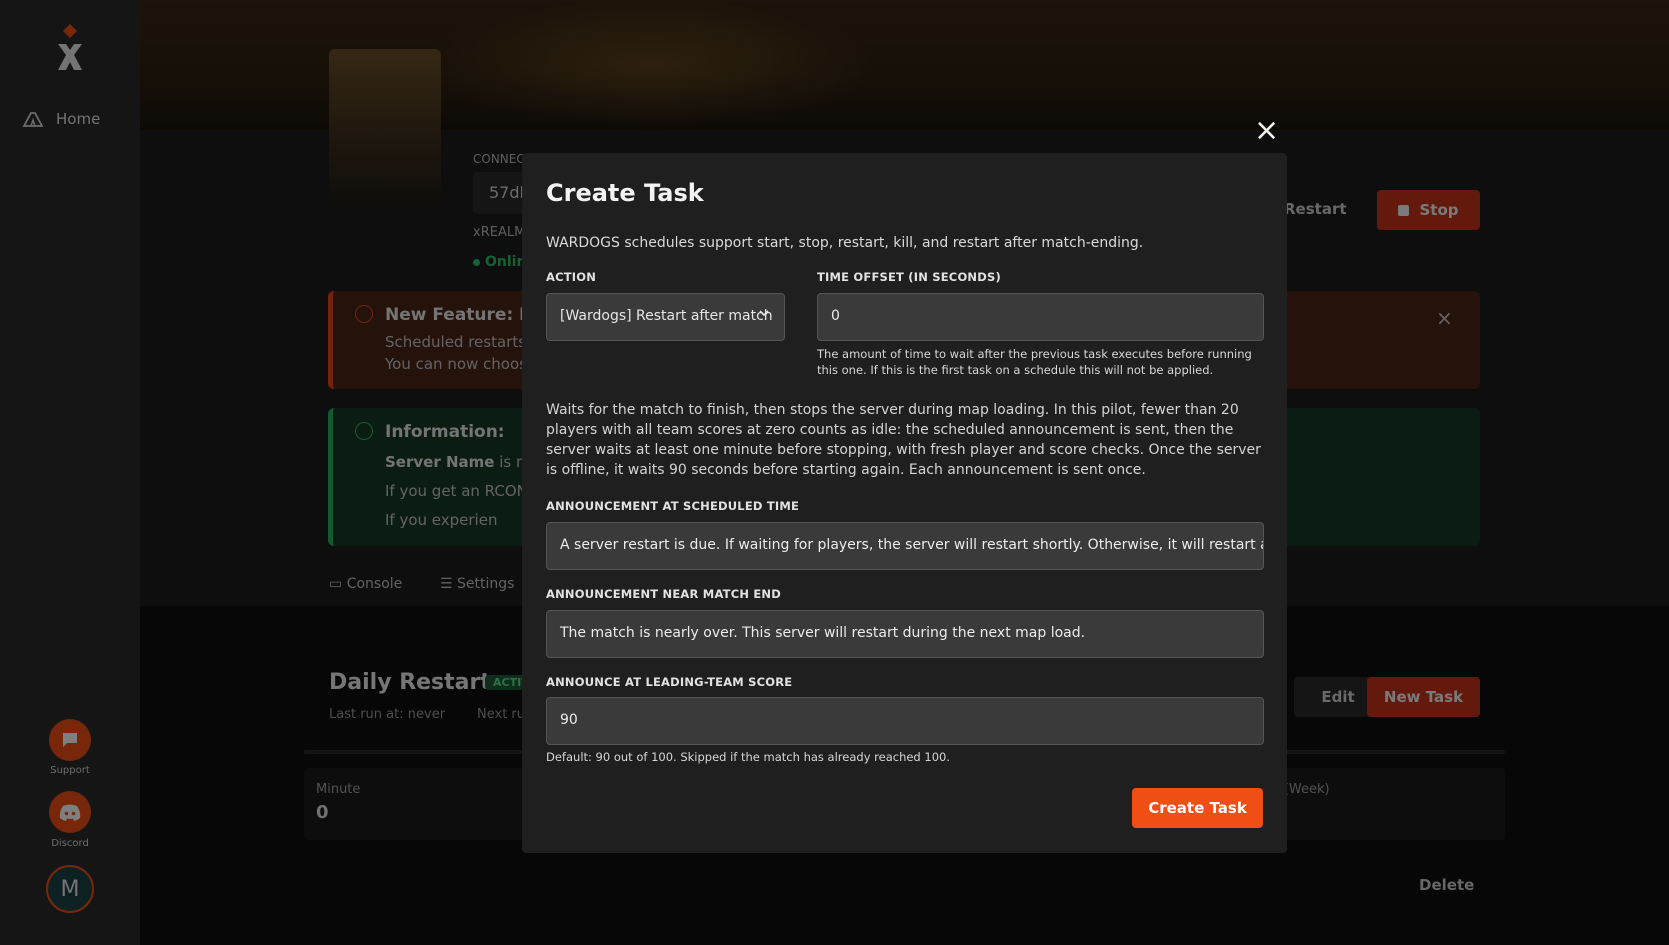 The height and width of the screenshot is (945, 1669). Describe the element at coordinates (1266, 131) in the screenshot. I see `close-icon: ×` at that location.